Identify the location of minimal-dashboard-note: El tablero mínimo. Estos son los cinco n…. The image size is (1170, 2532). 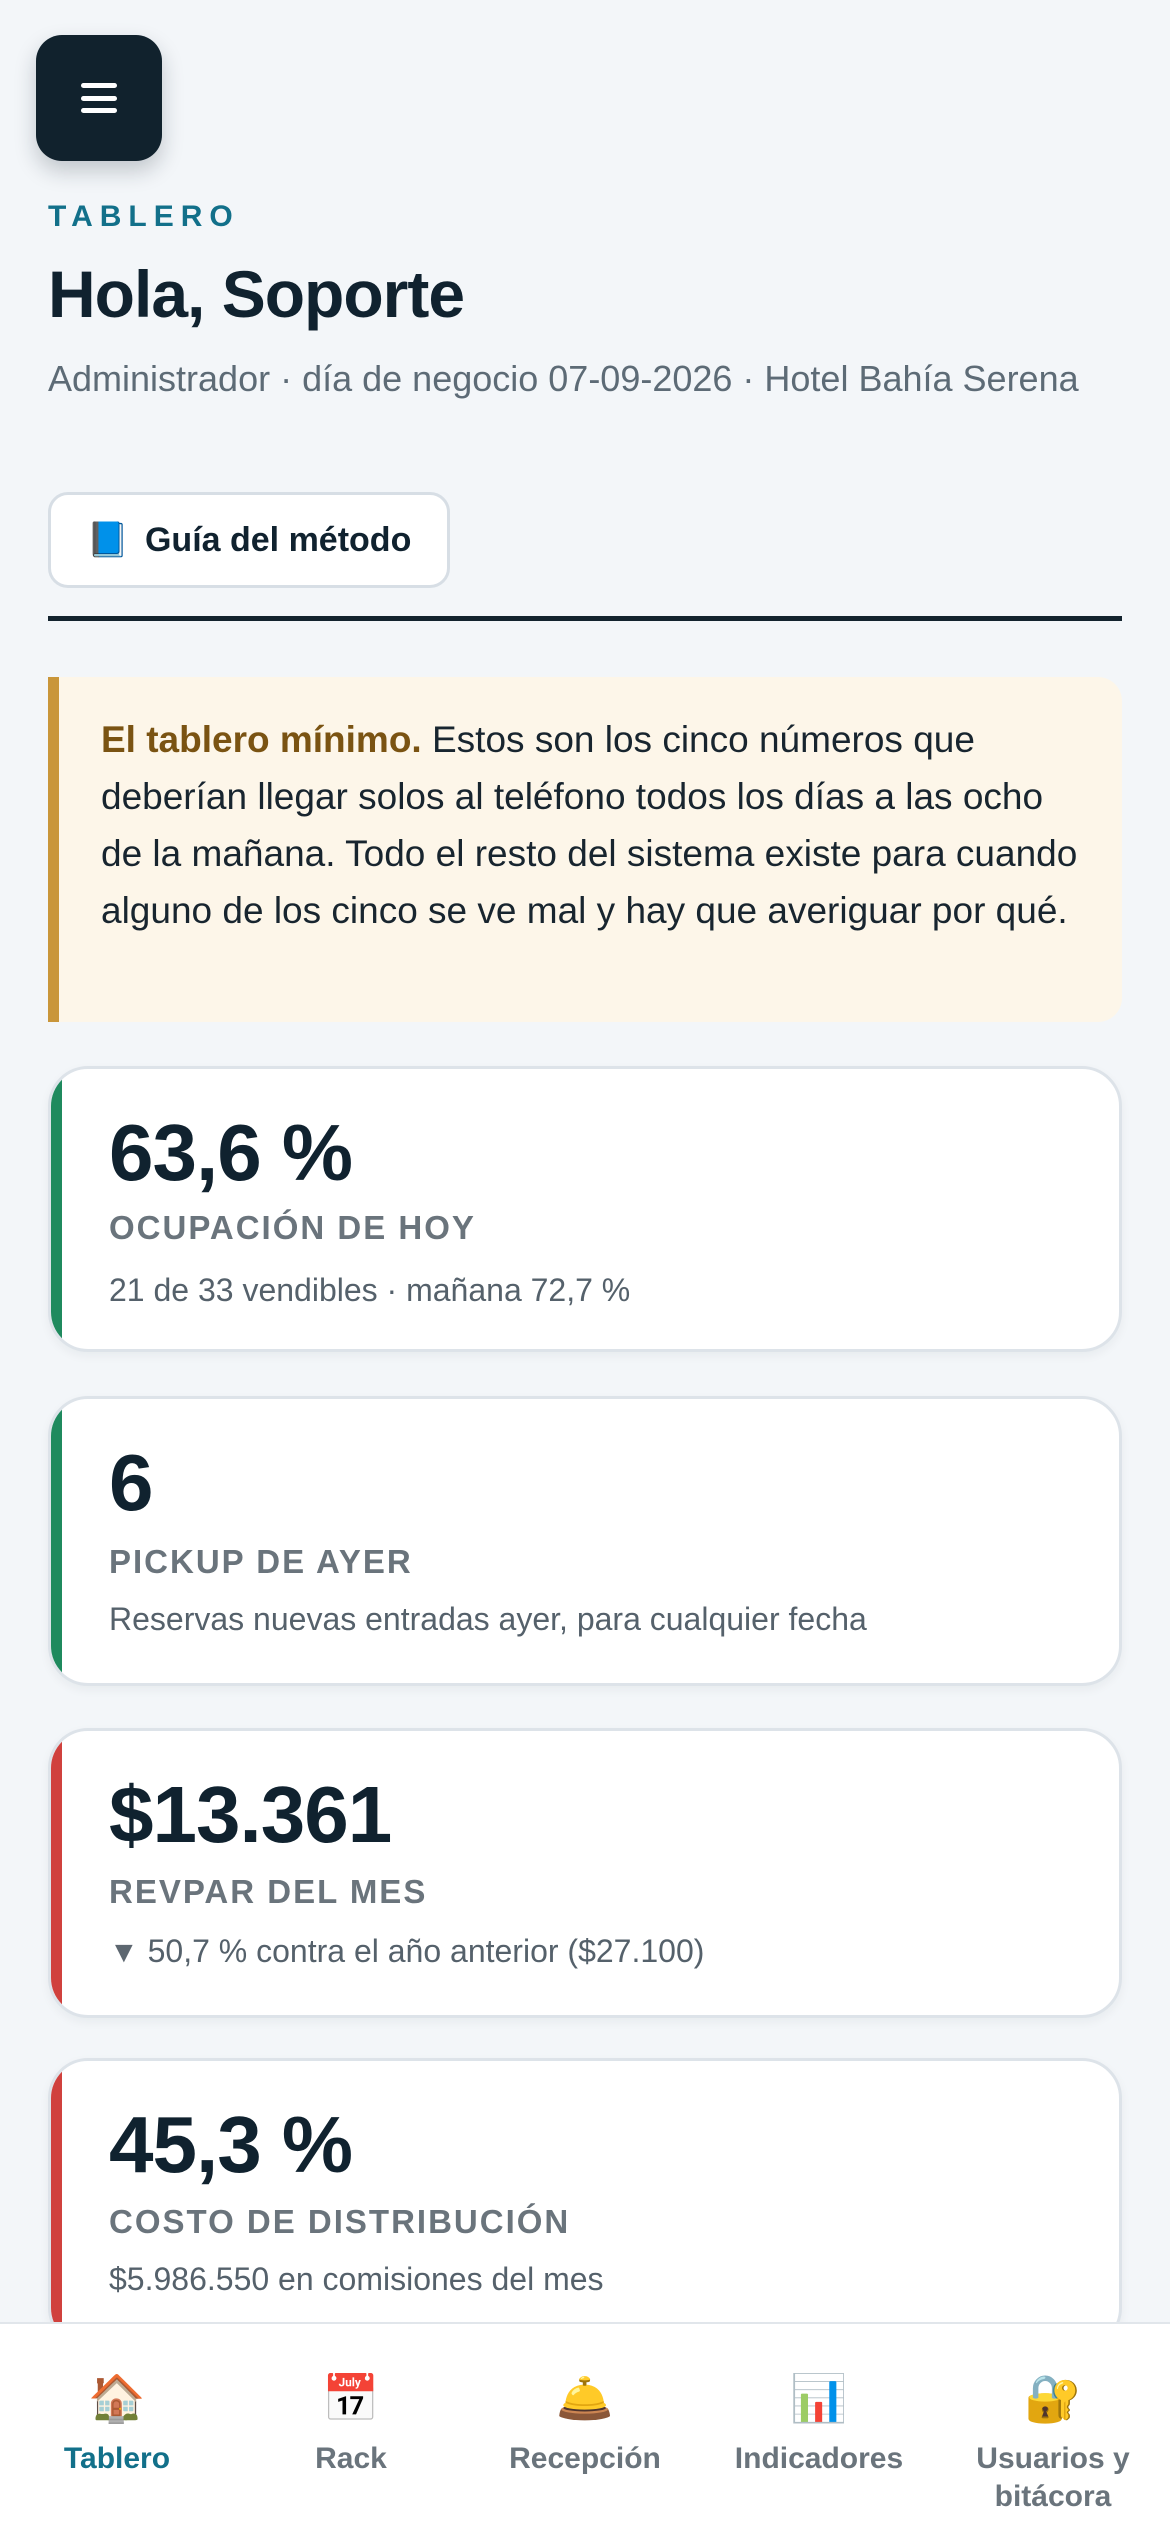
(585, 849).